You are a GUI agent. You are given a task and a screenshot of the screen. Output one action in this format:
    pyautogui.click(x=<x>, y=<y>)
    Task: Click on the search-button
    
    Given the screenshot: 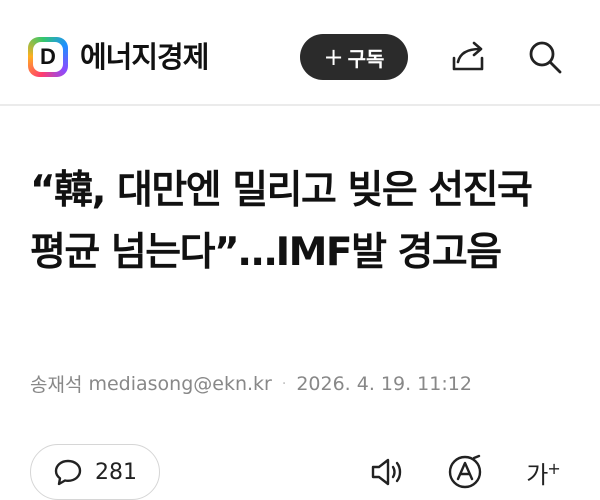 What is the action you would take?
    pyautogui.click(x=545, y=57)
    